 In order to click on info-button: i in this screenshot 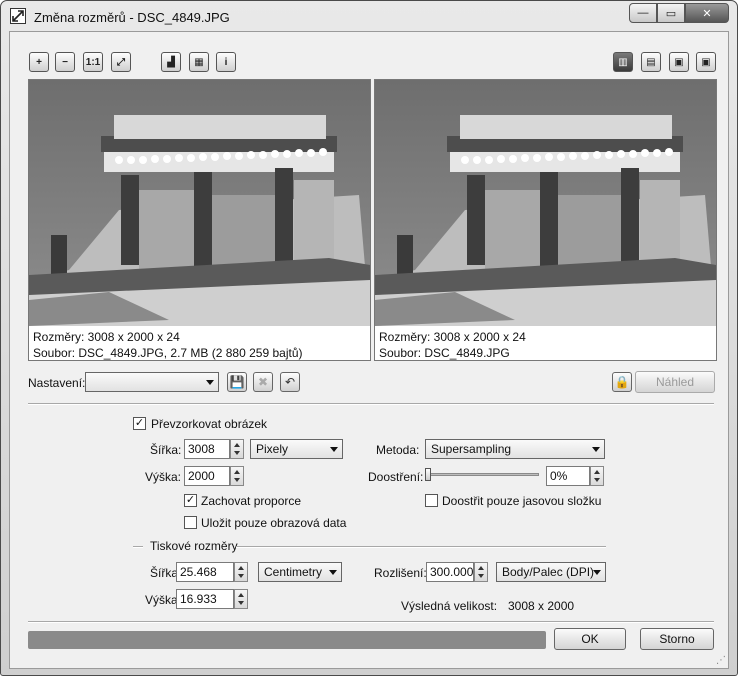, I will do `click(226, 62)`.